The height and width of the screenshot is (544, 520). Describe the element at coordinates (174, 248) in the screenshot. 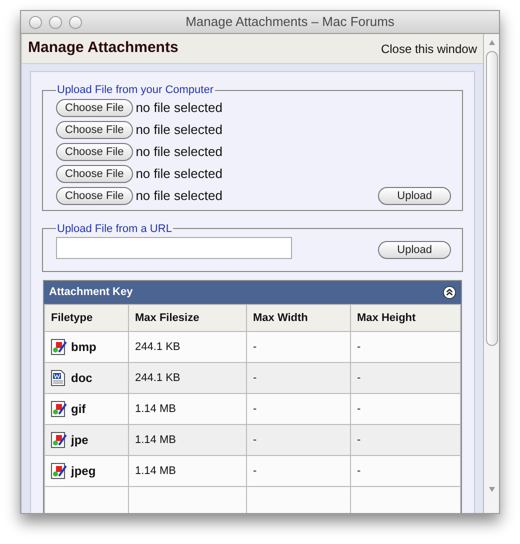

I see `url-input-field` at that location.